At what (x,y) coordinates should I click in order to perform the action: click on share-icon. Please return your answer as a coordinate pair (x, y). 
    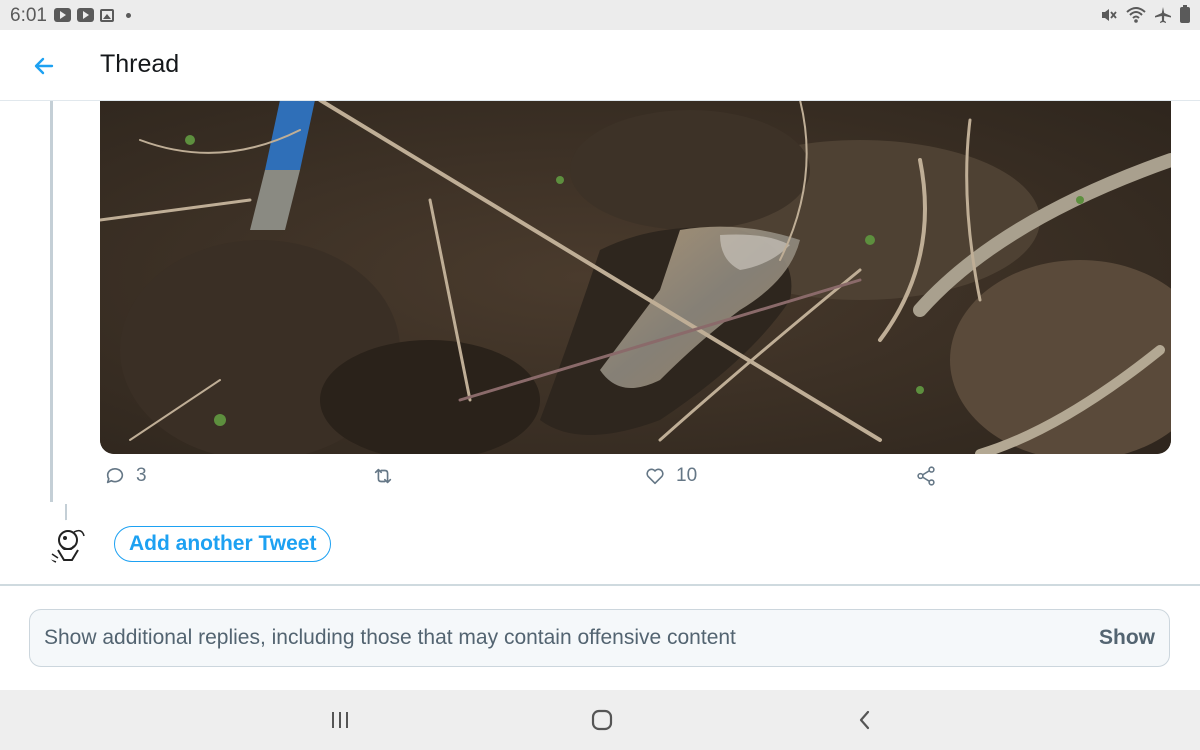
    Looking at the image, I should click on (926, 476).